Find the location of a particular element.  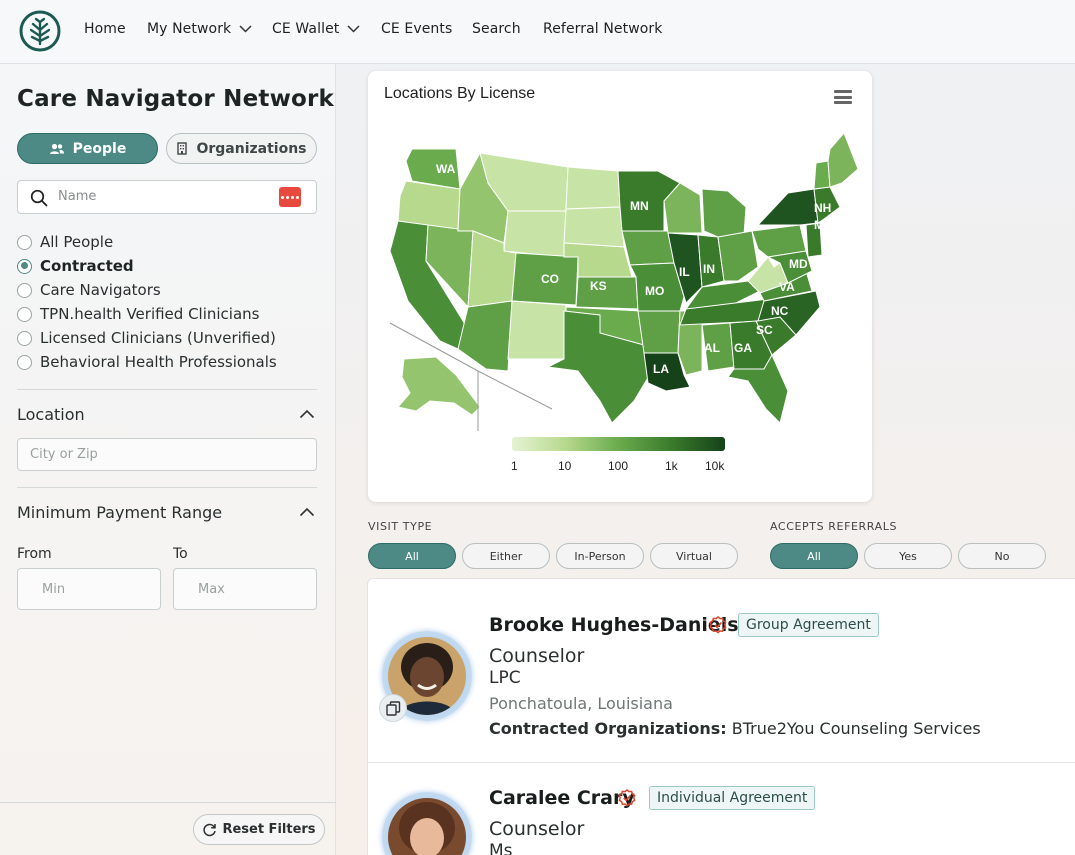

legend-tick: 10k is located at coordinates (715, 466).